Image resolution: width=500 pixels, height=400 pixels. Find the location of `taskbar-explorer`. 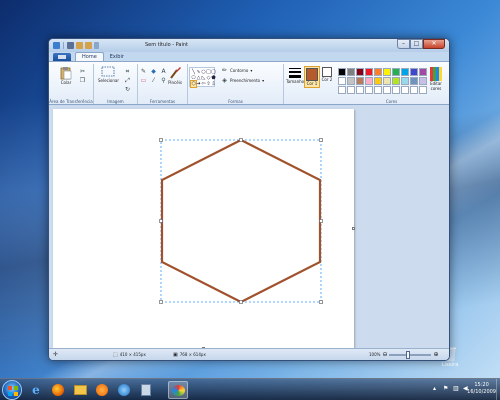

taskbar-explorer is located at coordinates (80, 390).